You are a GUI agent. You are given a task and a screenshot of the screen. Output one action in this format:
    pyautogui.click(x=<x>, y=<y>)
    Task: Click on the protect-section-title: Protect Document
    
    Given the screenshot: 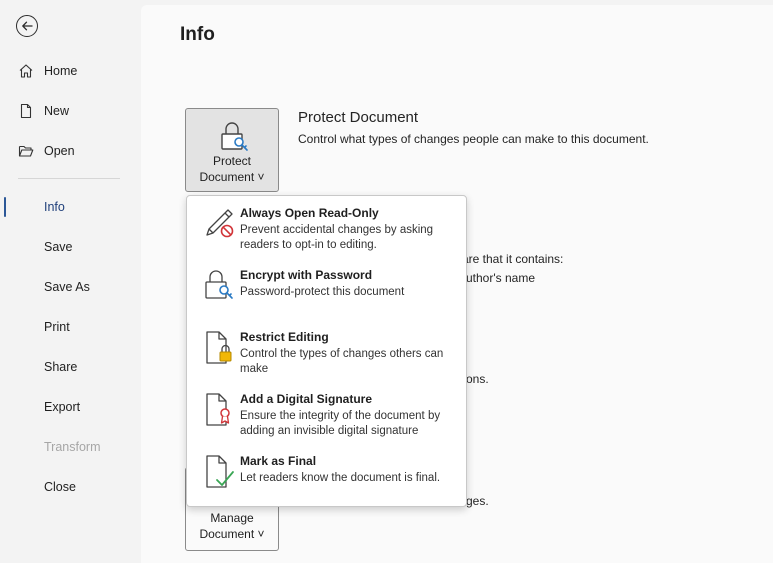 What is the action you would take?
    pyautogui.click(x=358, y=117)
    